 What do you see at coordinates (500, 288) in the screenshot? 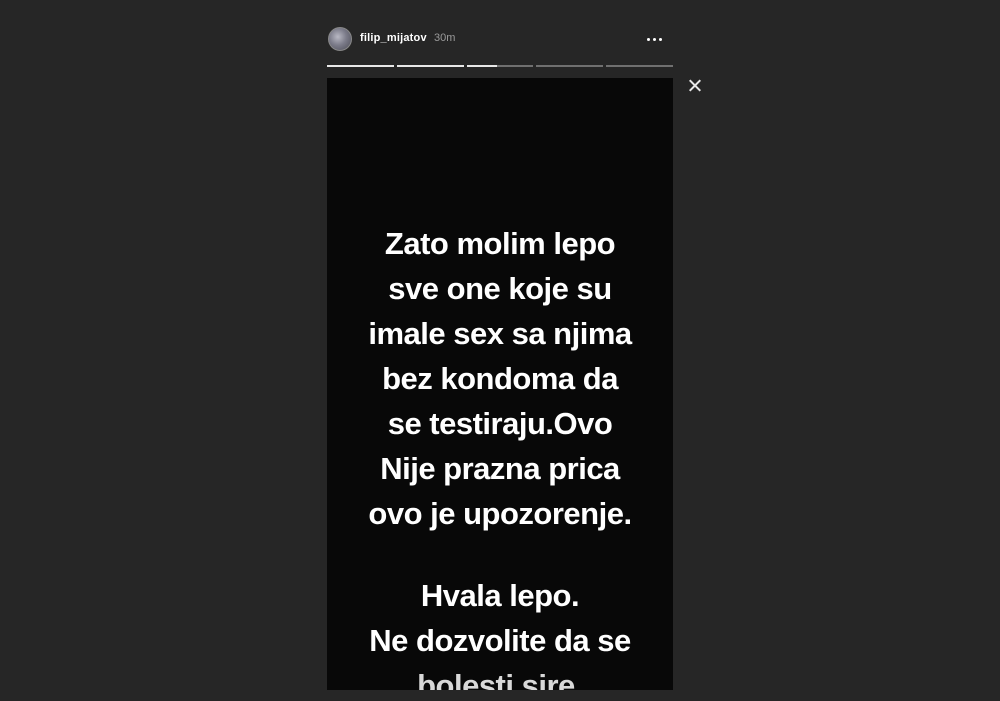
I see `story-line: sve one koje su` at bounding box center [500, 288].